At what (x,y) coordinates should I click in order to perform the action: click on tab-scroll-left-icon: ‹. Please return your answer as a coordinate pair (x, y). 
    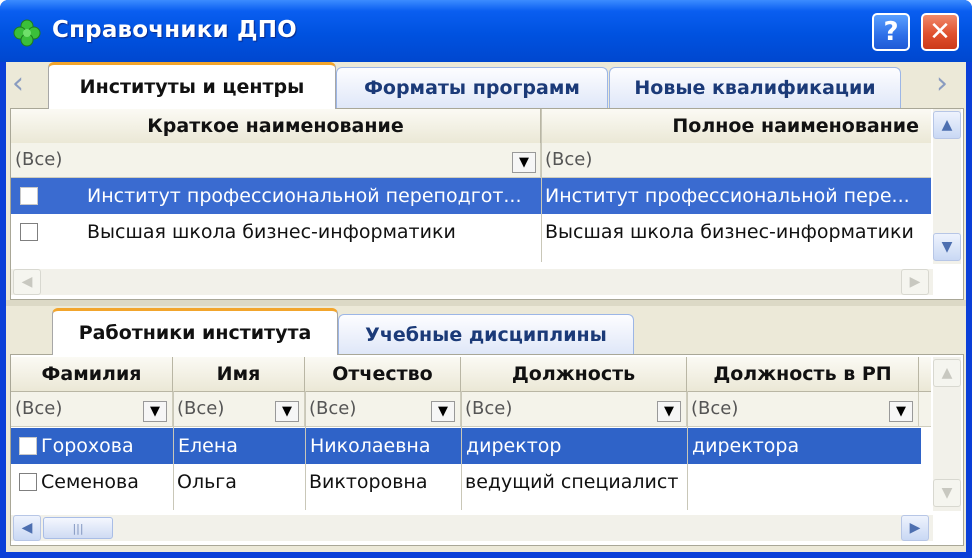
    Looking at the image, I should click on (18, 83).